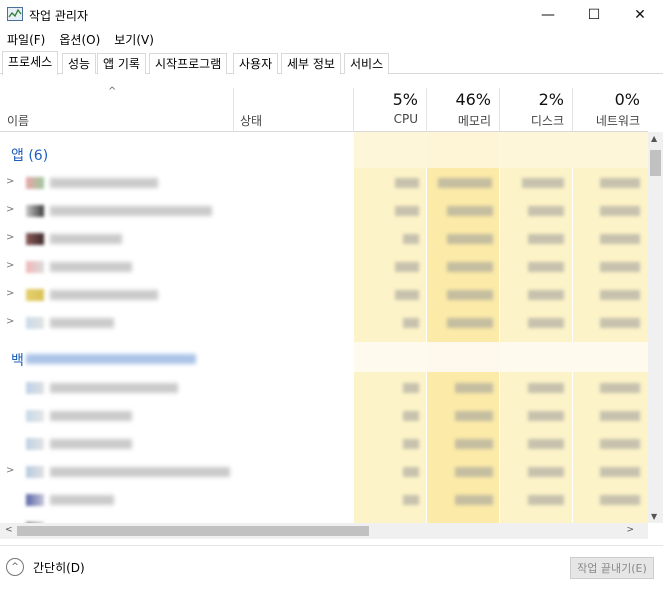  Describe the element at coordinates (474, 121) in the screenshot. I see `memory-label: 메모리` at that location.